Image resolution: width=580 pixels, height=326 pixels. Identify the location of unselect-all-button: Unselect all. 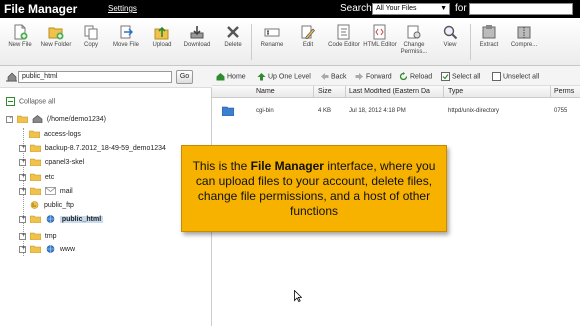
(515, 76).